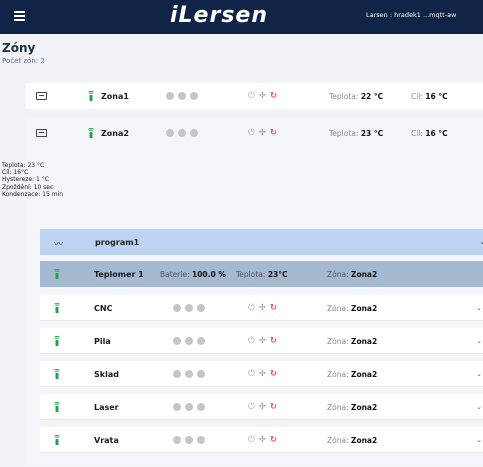 Image resolution: width=483 pixels, height=467 pixels. What do you see at coordinates (356, 96) in the screenshot?
I see `zone-temperature: Teplota: 22 °C` at bounding box center [356, 96].